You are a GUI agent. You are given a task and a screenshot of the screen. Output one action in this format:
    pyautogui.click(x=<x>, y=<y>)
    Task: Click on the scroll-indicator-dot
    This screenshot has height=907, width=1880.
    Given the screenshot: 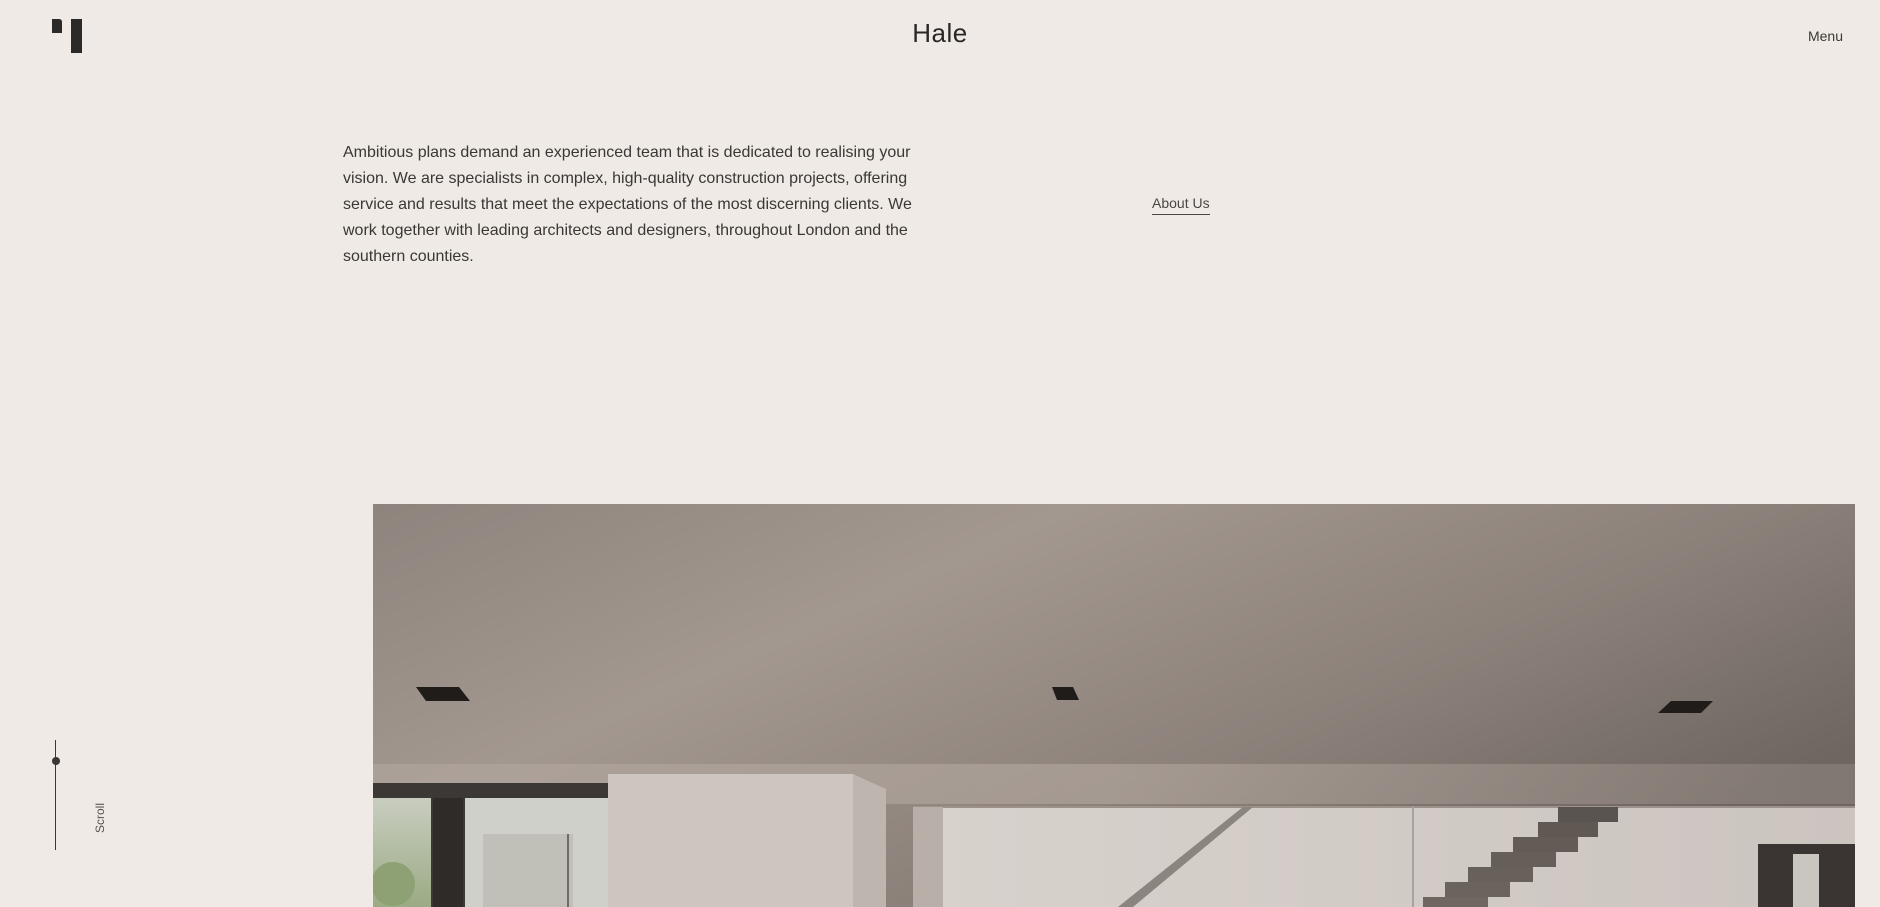 What is the action you would take?
    pyautogui.click(x=56, y=761)
    